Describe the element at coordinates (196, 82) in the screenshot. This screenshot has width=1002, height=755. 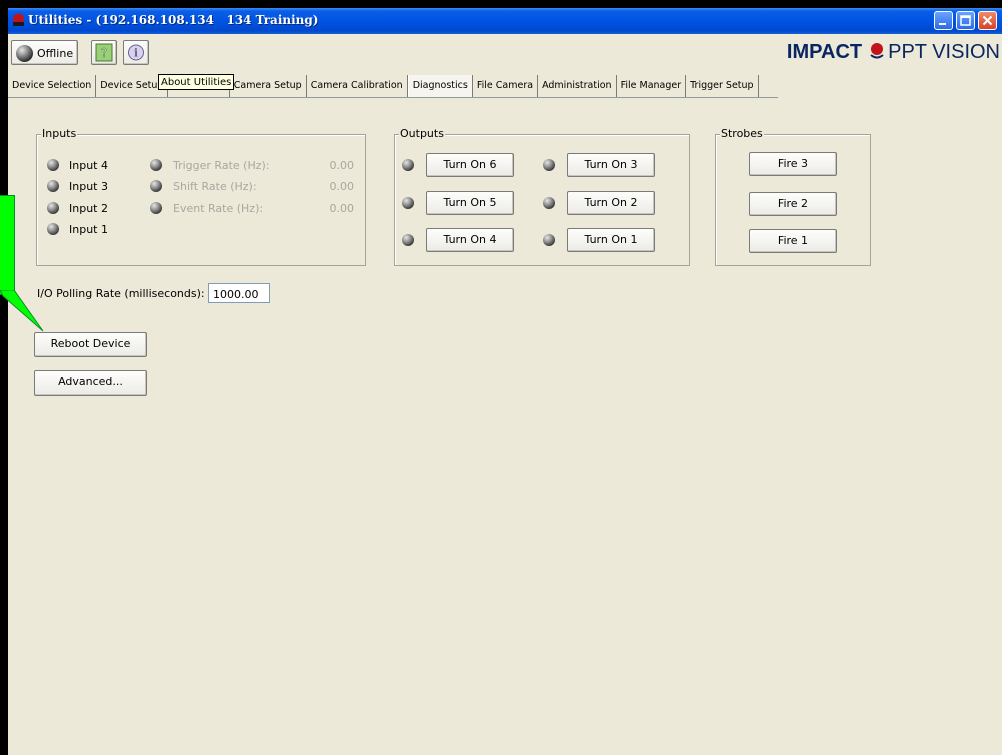
I see `about-tooltip: About Utilities` at that location.